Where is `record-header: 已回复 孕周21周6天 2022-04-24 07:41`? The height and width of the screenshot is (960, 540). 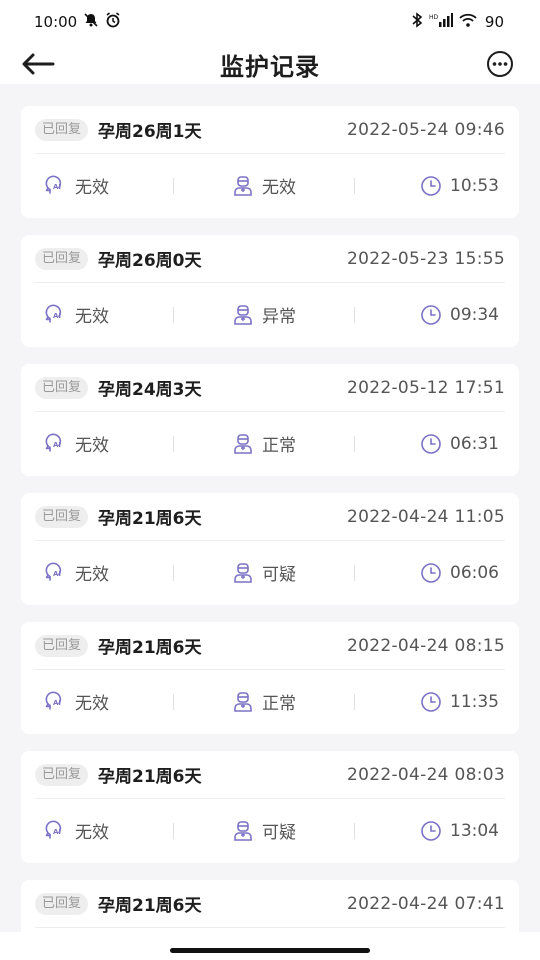
record-header: 已回复 孕周21周6天 2022-04-24 07:41 is located at coordinates (270, 904).